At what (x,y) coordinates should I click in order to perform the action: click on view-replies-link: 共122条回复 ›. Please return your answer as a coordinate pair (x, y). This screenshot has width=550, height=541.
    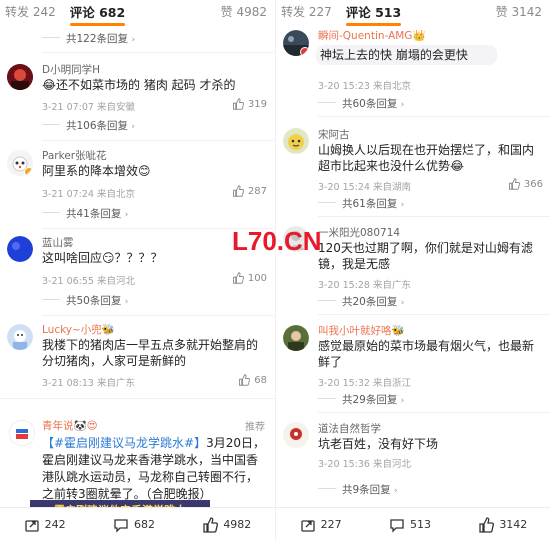
    Looking at the image, I should click on (100, 38).